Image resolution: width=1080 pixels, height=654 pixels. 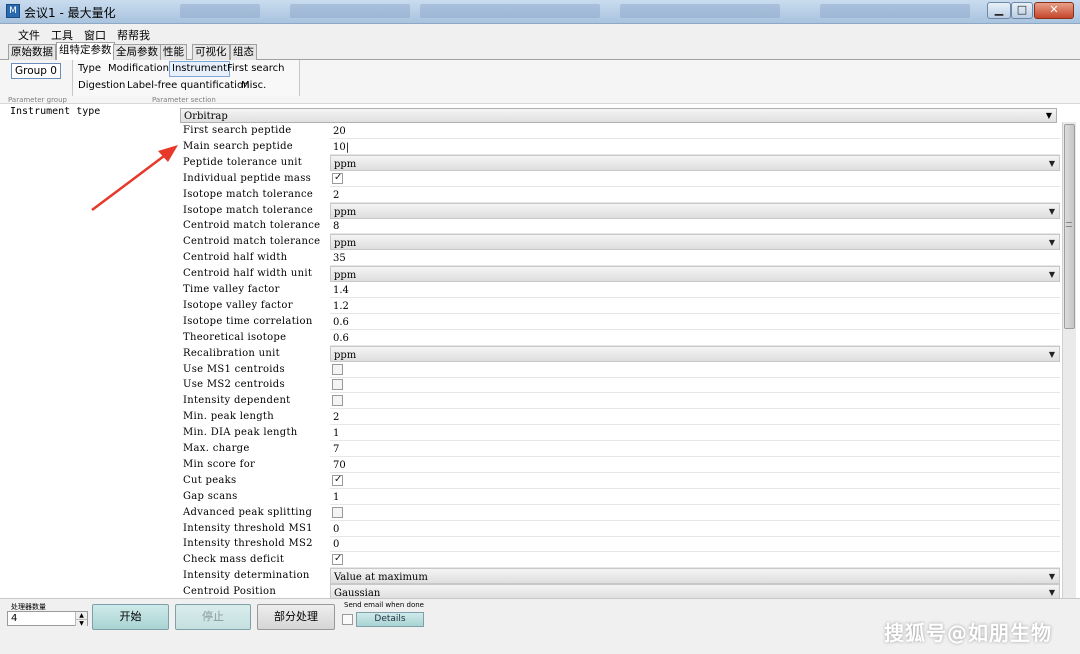 I want to click on window-title: 会议1 - 最大量化, so click(x=70, y=13).